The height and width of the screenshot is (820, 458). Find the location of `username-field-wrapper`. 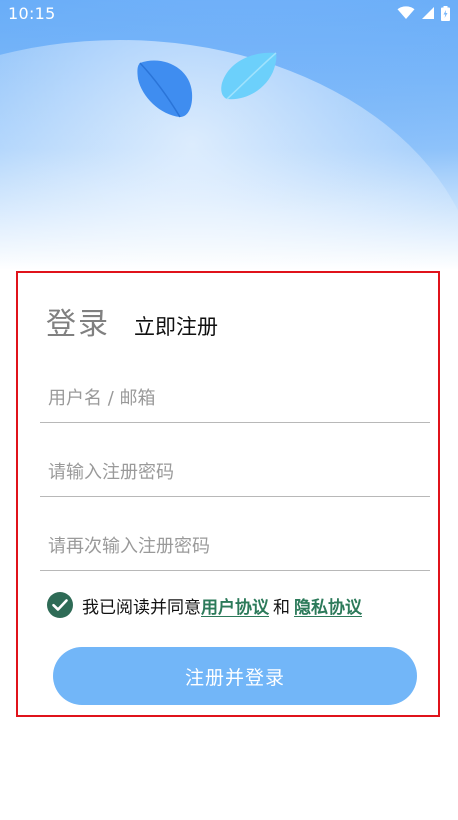

username-field-wrapper is located at coordinates (235, 399).